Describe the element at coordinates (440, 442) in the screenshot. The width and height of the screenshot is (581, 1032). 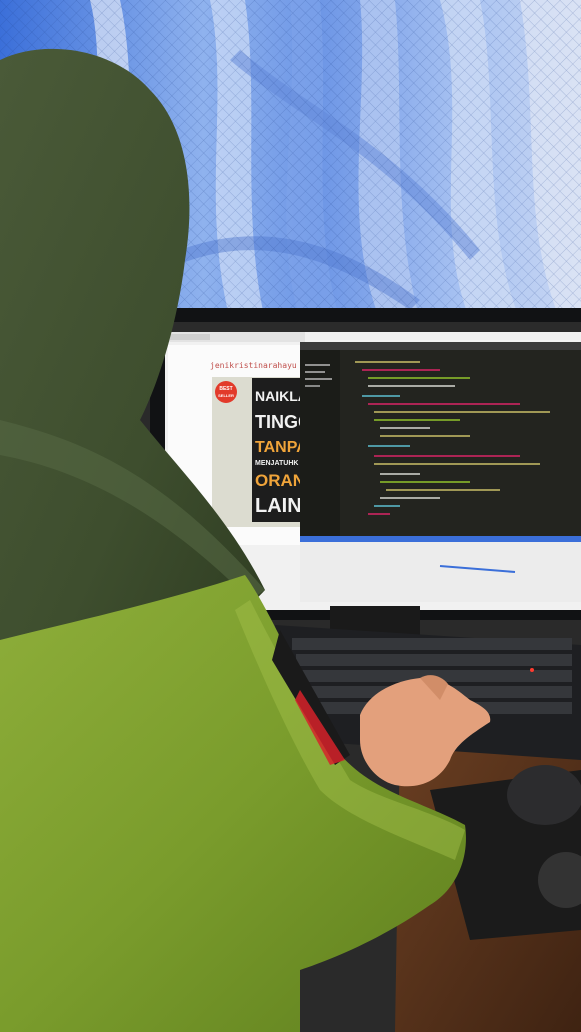
I see `code-editor-window` at that location.